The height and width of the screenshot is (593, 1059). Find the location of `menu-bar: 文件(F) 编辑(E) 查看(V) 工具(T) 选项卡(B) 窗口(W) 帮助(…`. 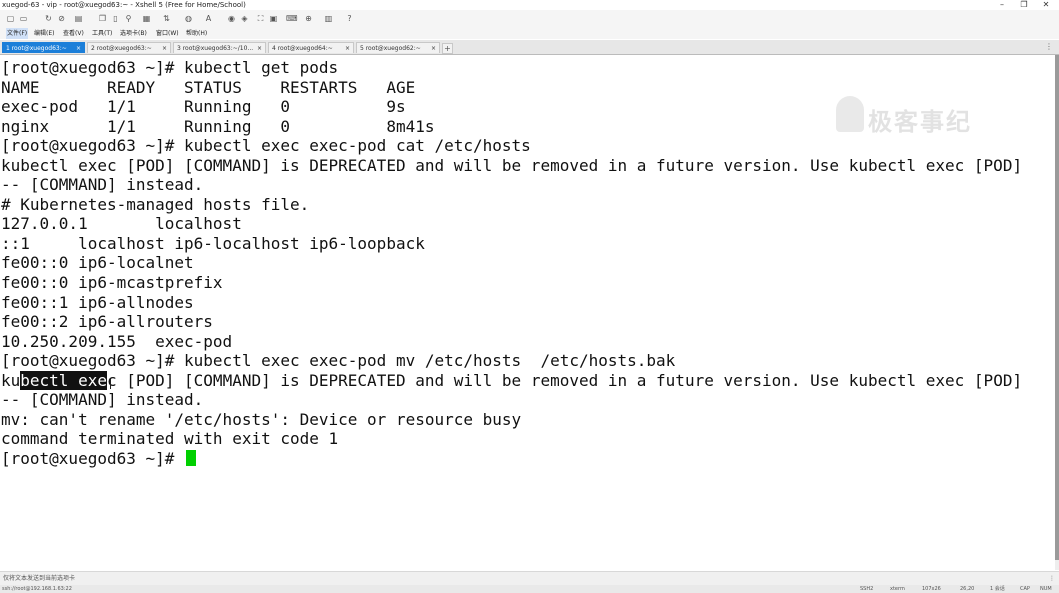

menu-bar: 文件(F) 编辑(E) 查看(V) 工具(T) 选项卡(B) 窗口(W) 帮助(… is located at coordinates (529, 33).